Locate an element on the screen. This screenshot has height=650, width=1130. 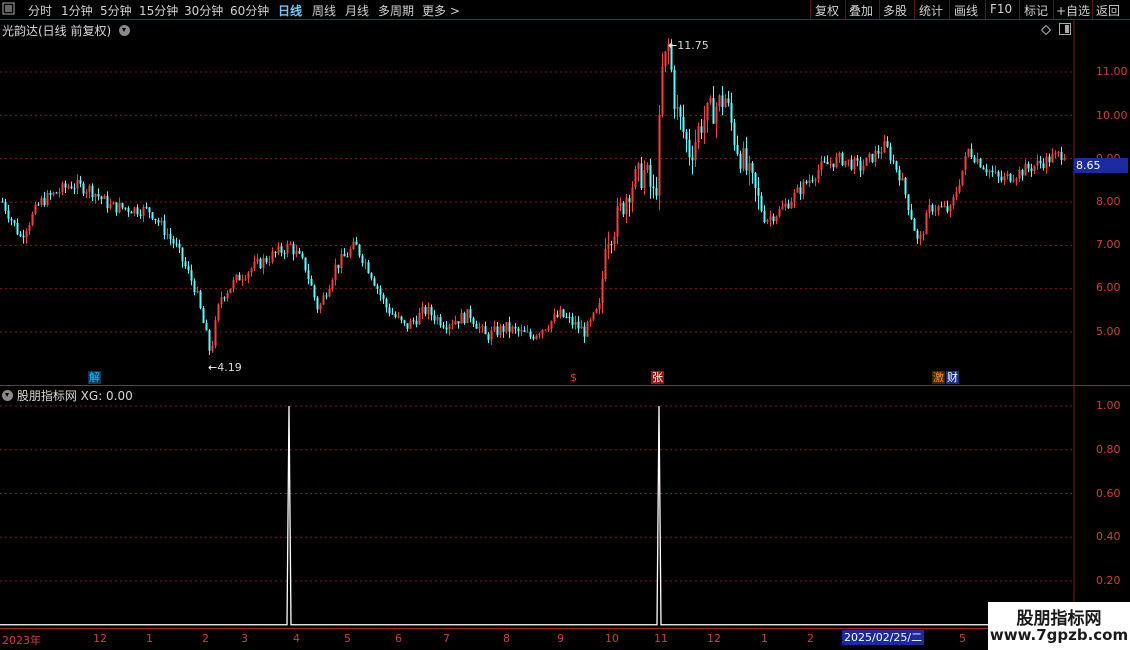
period-multi: 多周期 is located at coordinates (396, 10).